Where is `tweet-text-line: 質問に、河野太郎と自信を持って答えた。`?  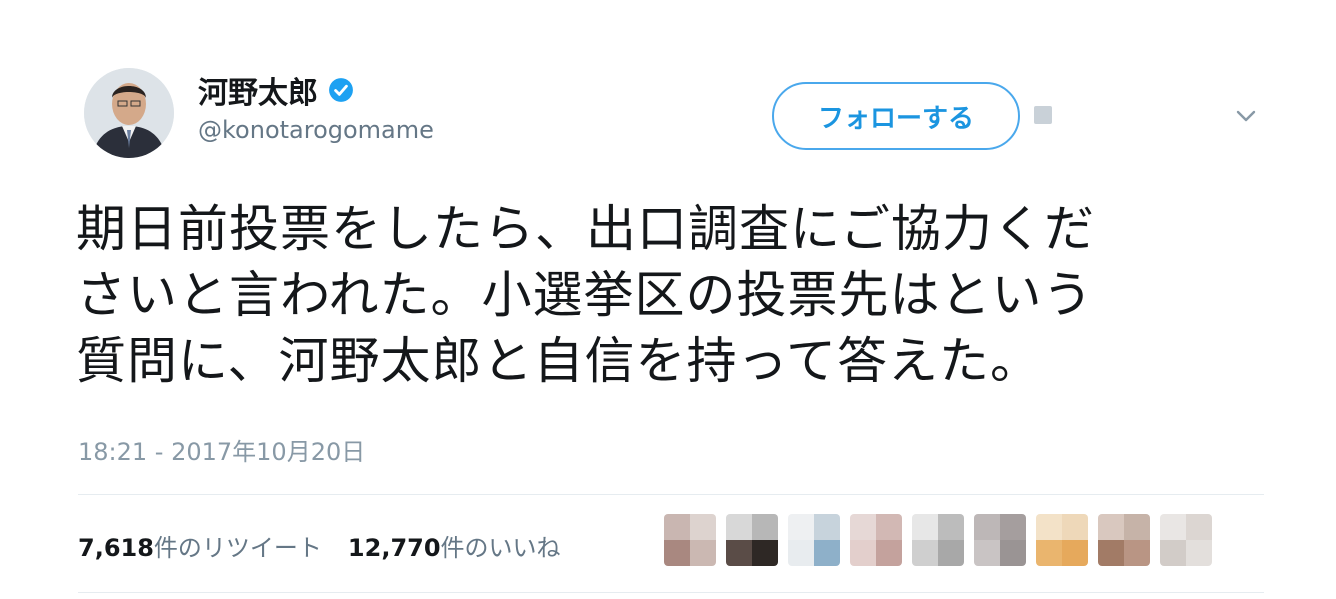
tweet-text-line: 質問に、河野太郎と自信を持って答えた。 is located at coordinates (558, 361).